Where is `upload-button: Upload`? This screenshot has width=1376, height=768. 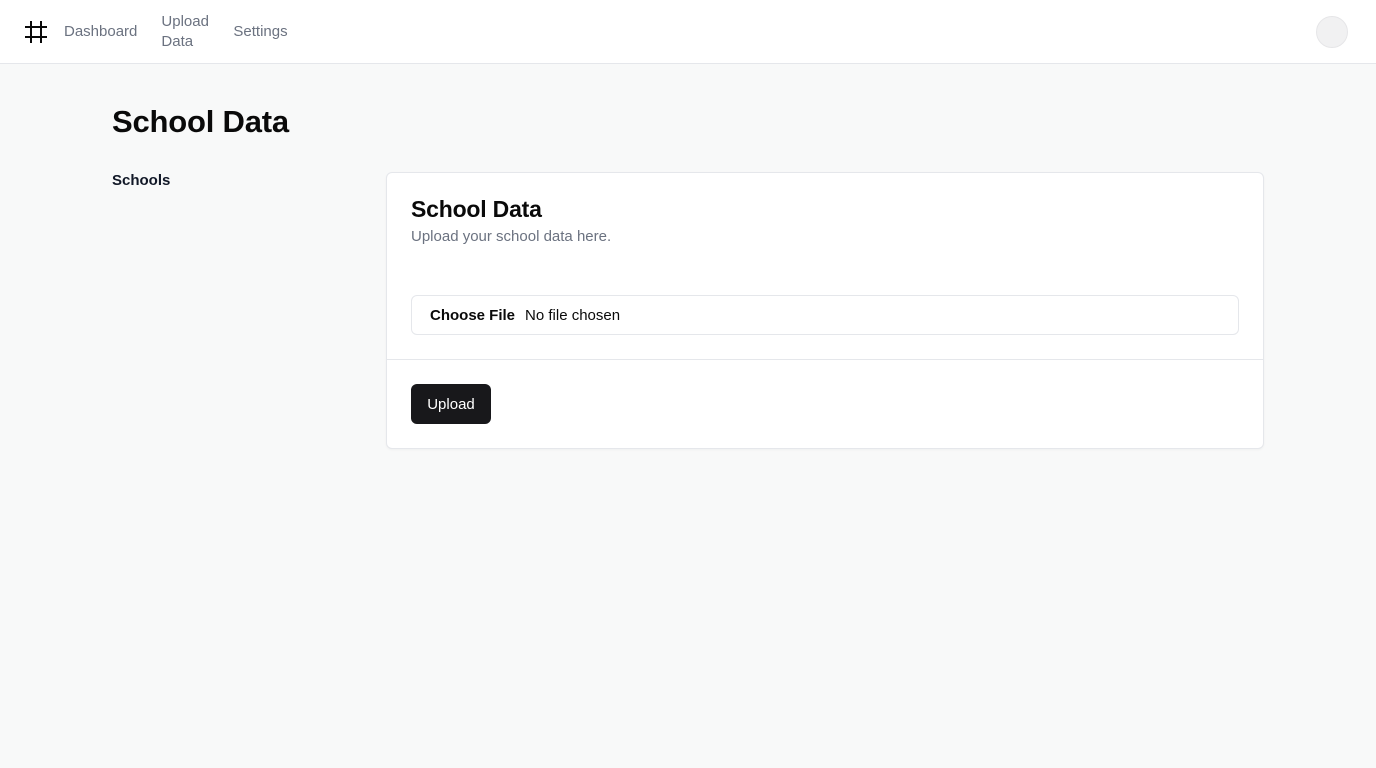 upload-button: Upload is located at coordinates (451, 404).